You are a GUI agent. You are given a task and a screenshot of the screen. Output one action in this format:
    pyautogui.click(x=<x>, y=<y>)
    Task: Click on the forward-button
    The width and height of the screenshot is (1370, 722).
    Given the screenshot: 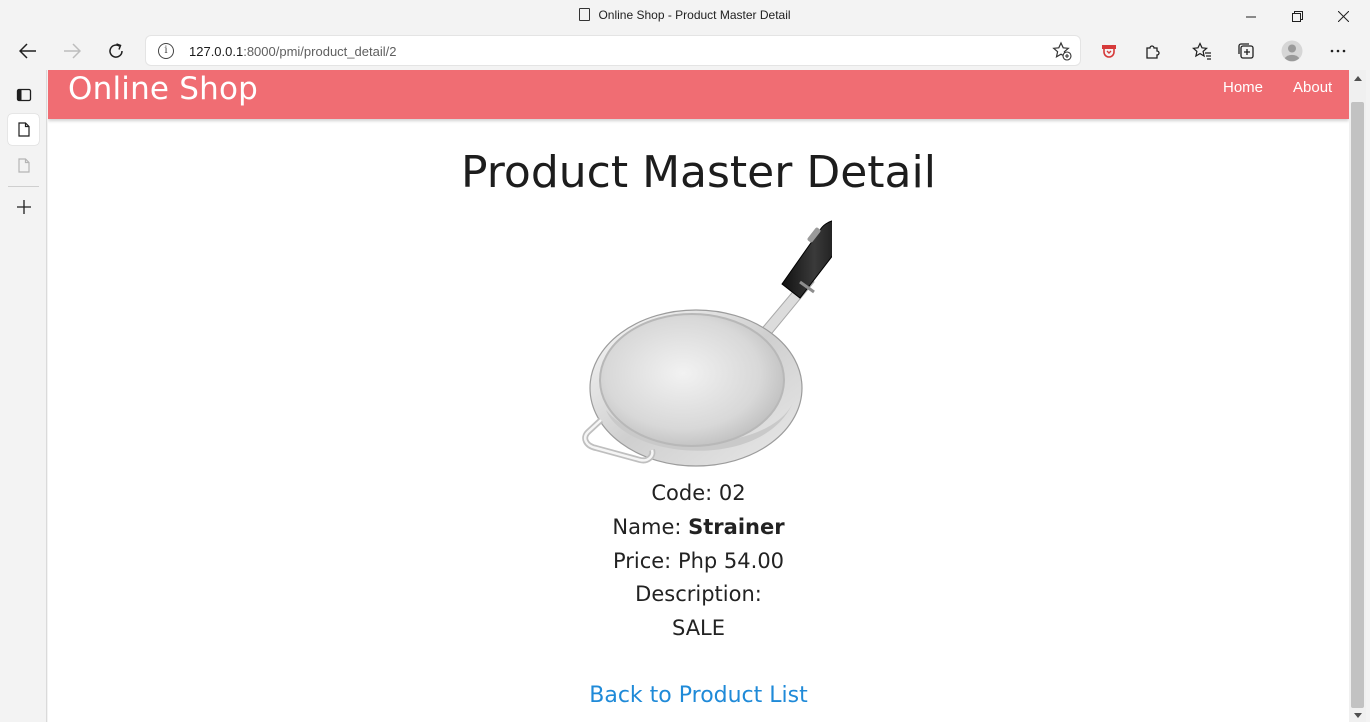 What is the action you would take?
    pyautogui.click(x=72, y=51)
    